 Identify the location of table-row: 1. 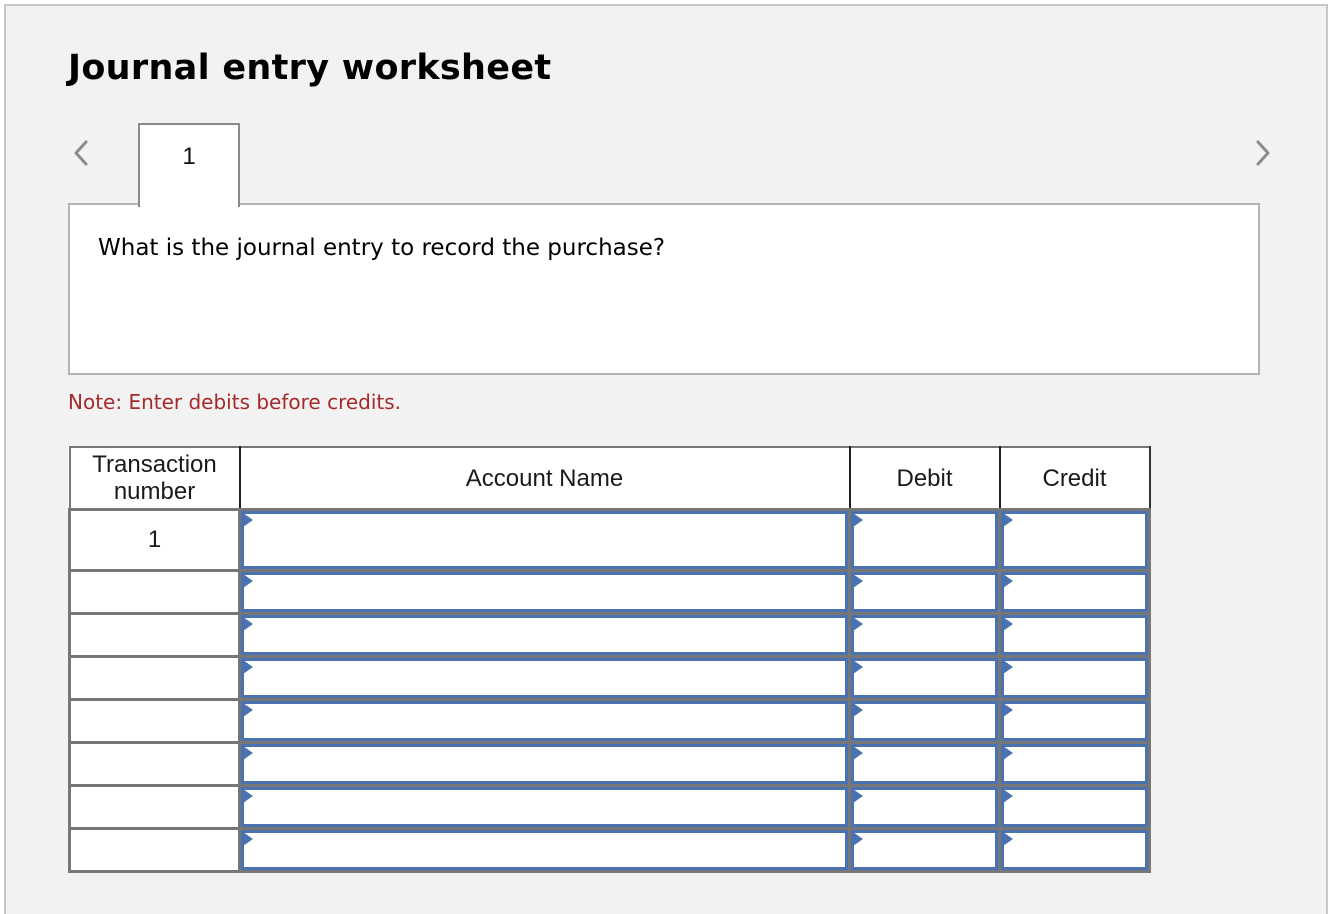
(609, 540).